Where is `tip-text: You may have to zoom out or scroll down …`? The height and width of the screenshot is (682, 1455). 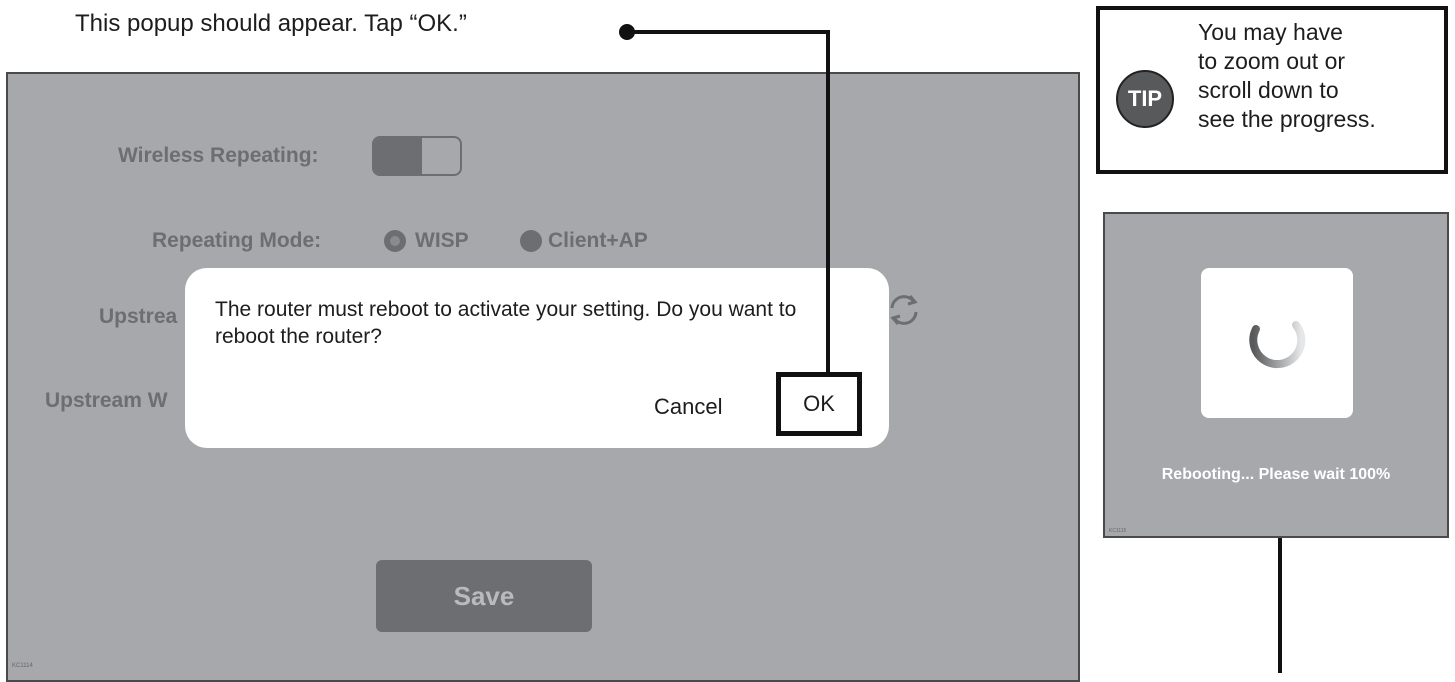 tip-text: You may have to zoom out or scroll down … is located at coordinates (1287, 76).